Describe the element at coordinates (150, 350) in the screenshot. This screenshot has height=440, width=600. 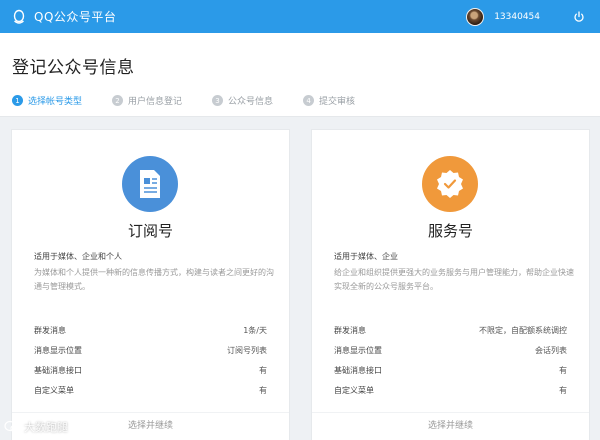
I see `feature-row: 消息显示位置 订阅号列表` at that location.